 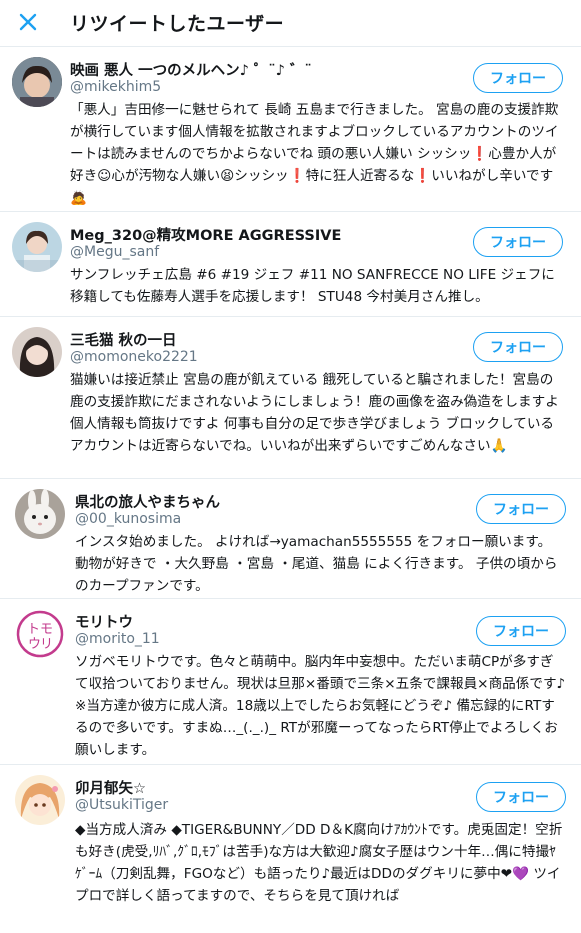 I want to click on user-handle: @momoneko2221, so click(x=134, y=357).